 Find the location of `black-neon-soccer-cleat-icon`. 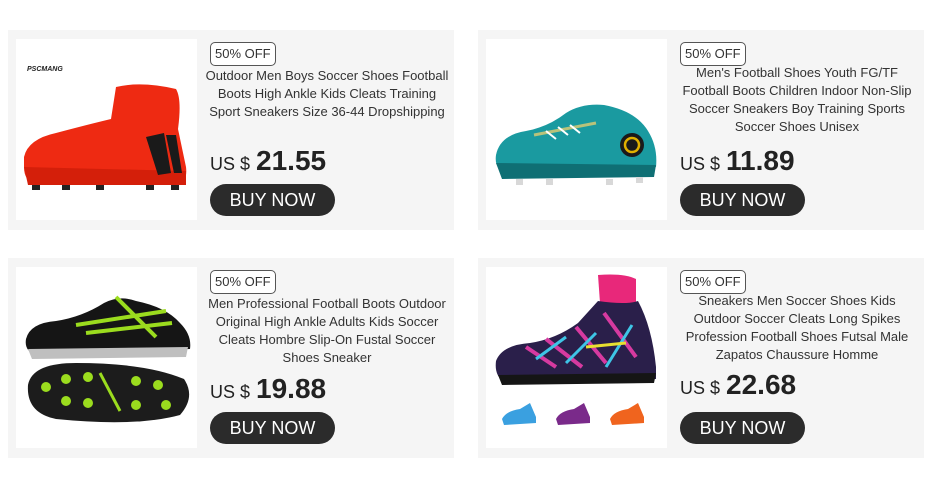

black-neon-soccer-cleat-icon is located at coordinates (108, 359).